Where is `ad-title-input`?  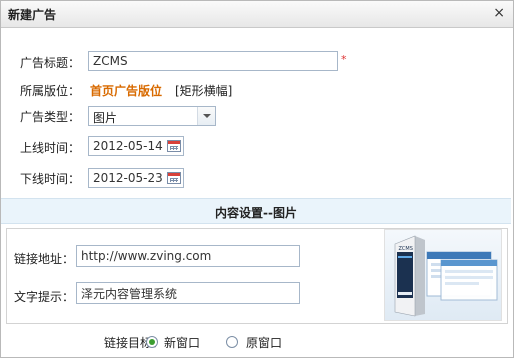 ad-title-input is located at coordinates (213, 61).